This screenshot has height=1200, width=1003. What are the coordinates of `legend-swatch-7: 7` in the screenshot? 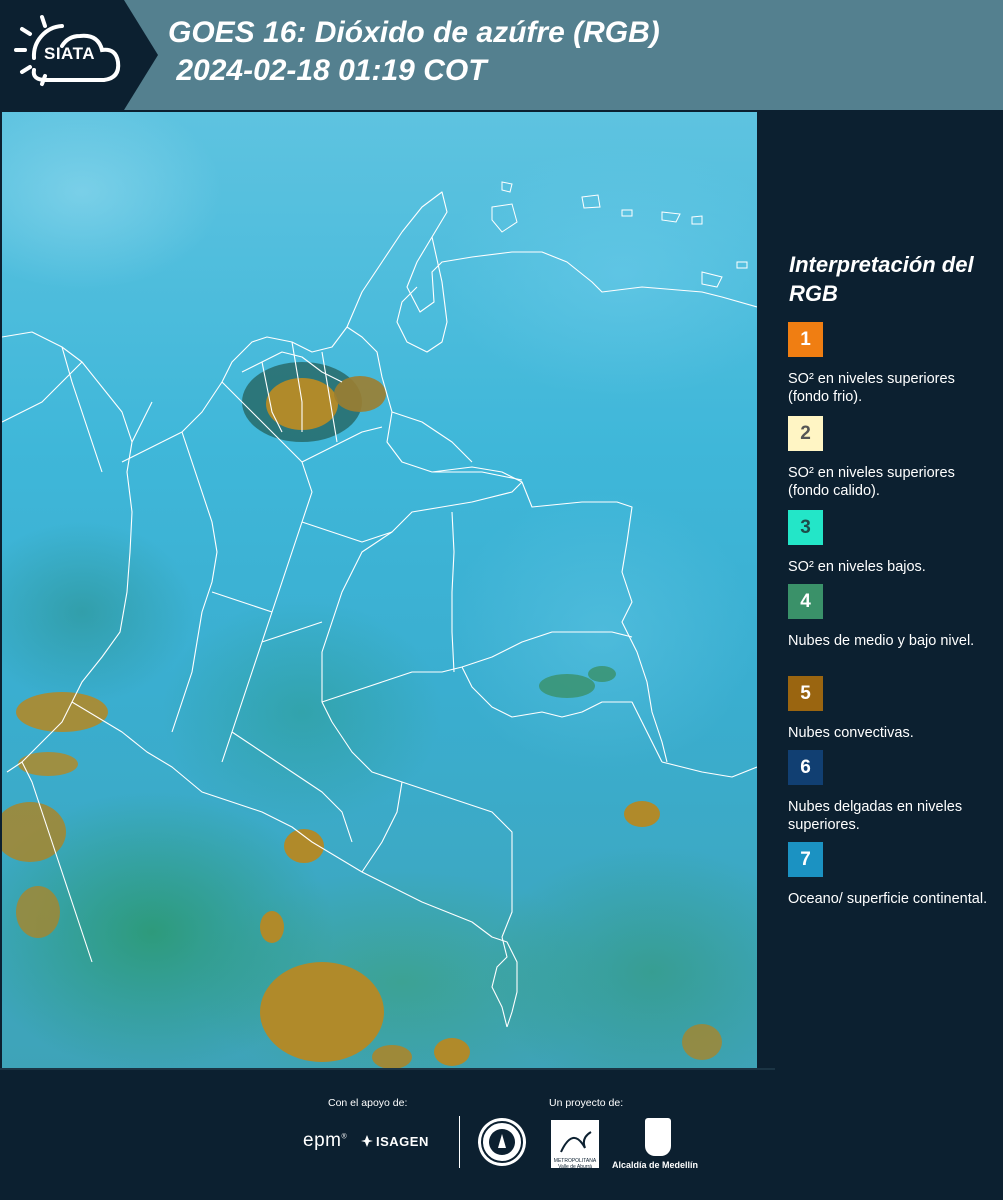 It's located at (805, 859).